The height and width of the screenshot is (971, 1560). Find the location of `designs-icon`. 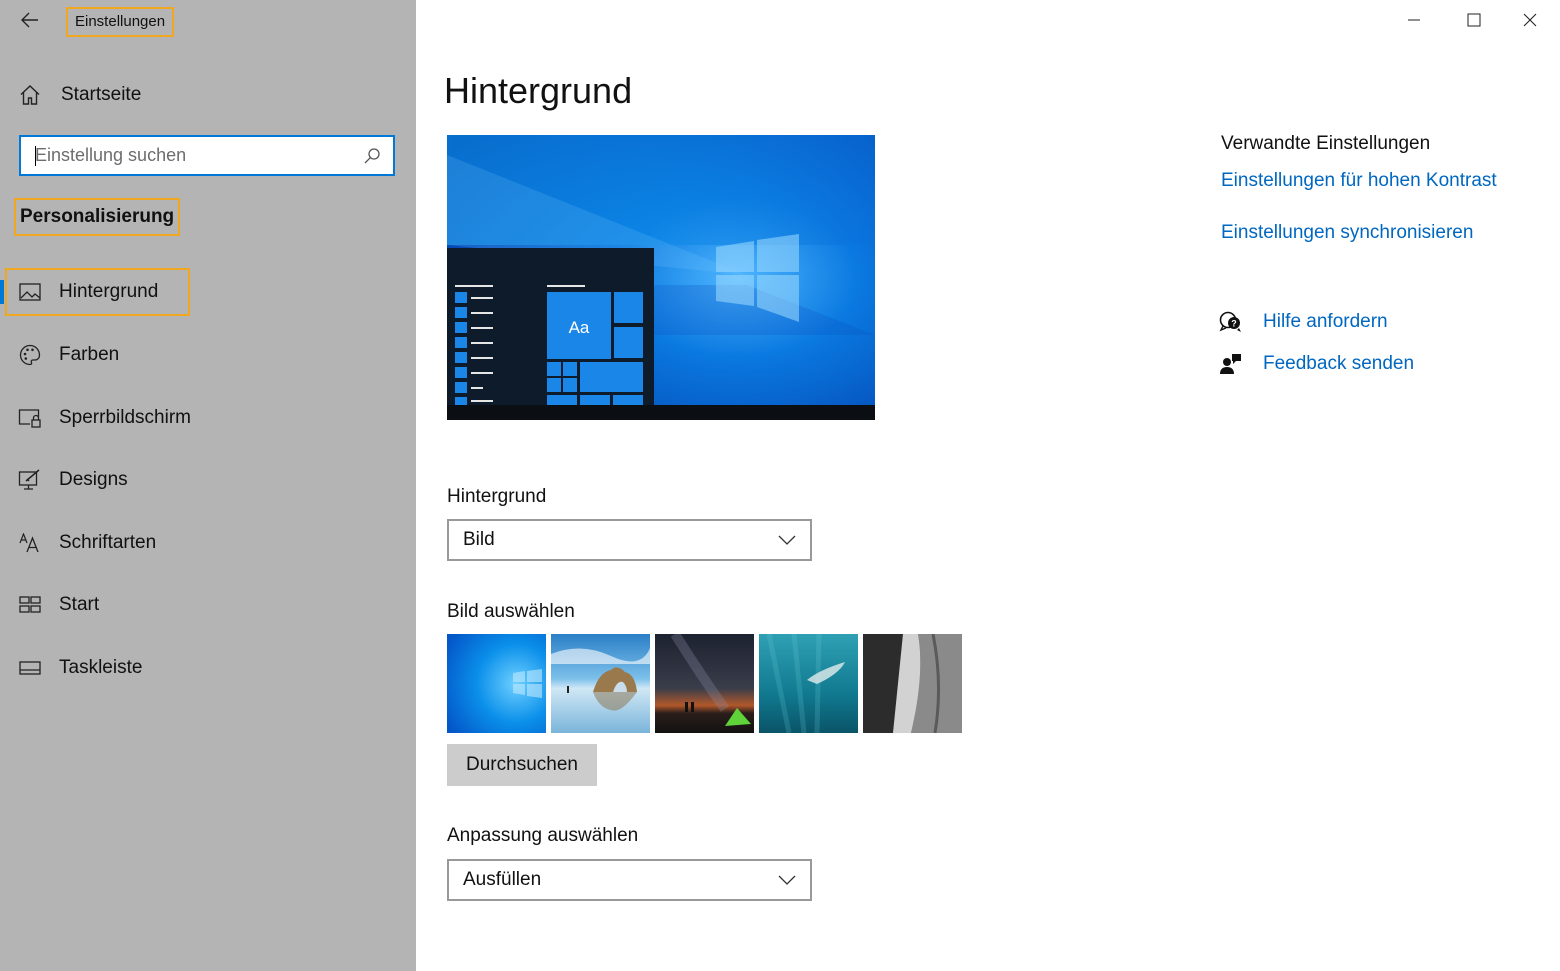

designs-icon is located at coordinates (30, 480).